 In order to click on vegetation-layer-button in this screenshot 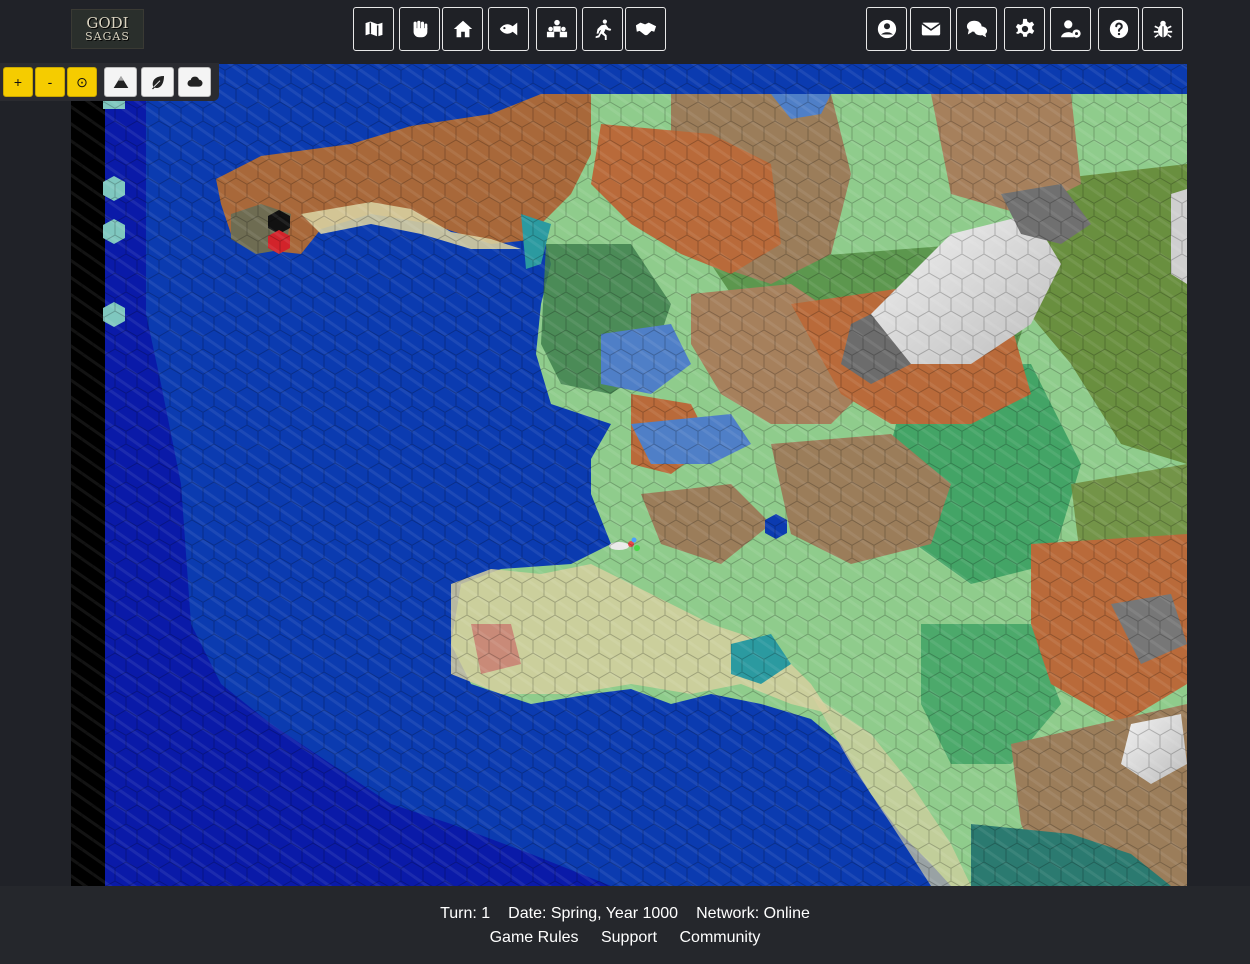, I will do `click(157, 82)`.